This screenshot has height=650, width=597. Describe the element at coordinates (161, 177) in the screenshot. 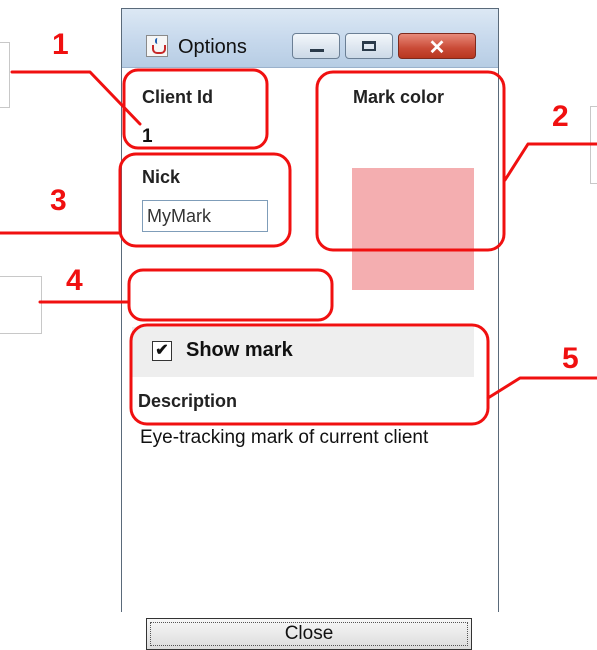

I see `nick-label: Nick` at that location.